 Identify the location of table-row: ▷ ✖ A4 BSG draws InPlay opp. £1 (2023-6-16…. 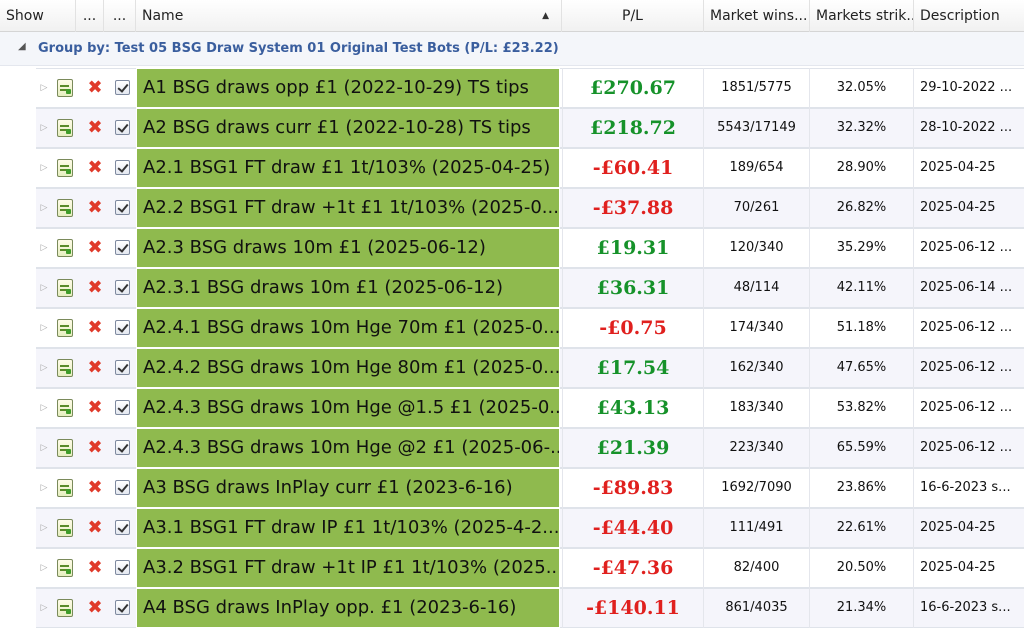
(512, 608).